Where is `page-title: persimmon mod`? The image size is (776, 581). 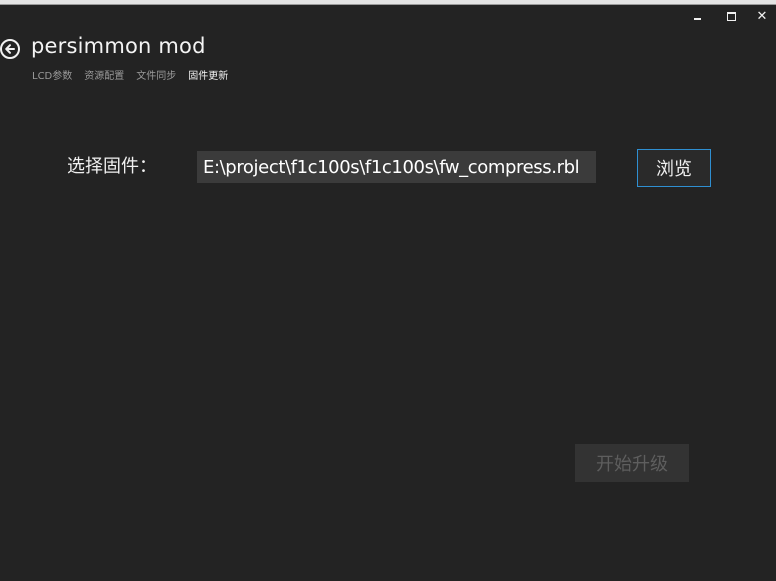 page-title: persimmon mod is located at coordinates (118, 46).